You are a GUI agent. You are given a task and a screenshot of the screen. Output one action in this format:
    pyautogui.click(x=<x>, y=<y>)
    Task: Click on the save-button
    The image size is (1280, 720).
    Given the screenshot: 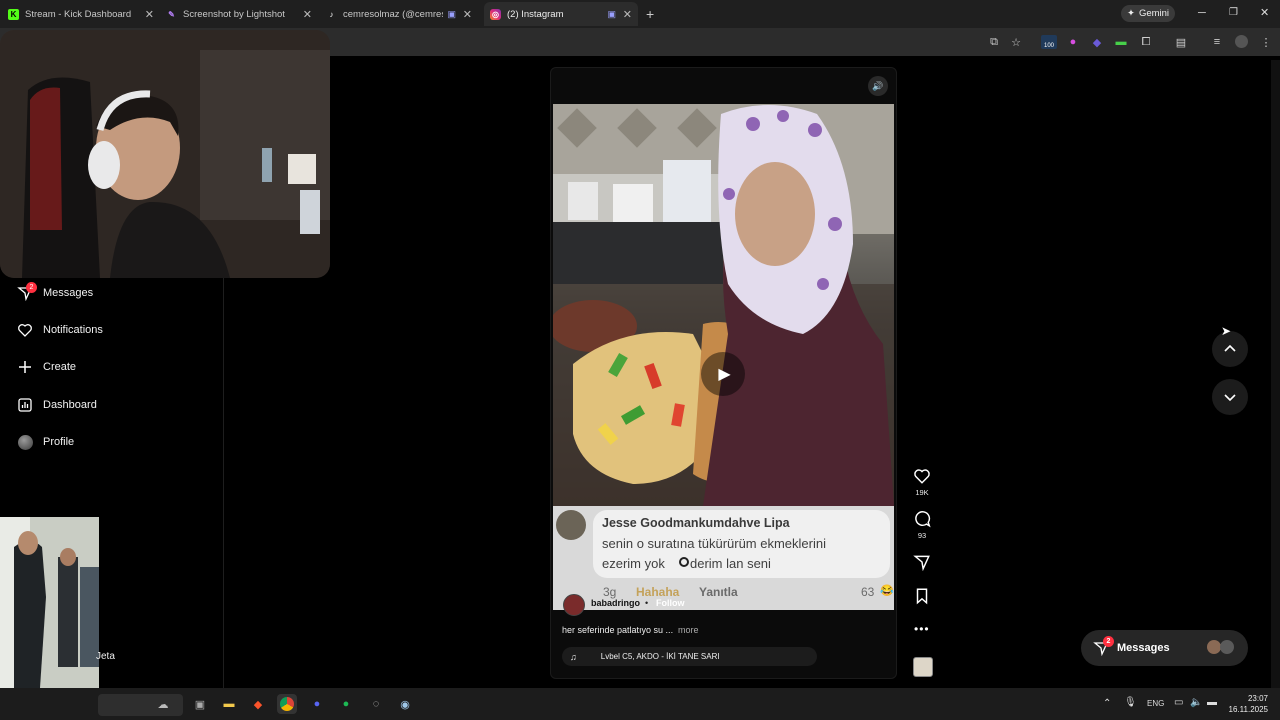 What is the action you would take?
    pyautogui.click(x=922, y=596)
    